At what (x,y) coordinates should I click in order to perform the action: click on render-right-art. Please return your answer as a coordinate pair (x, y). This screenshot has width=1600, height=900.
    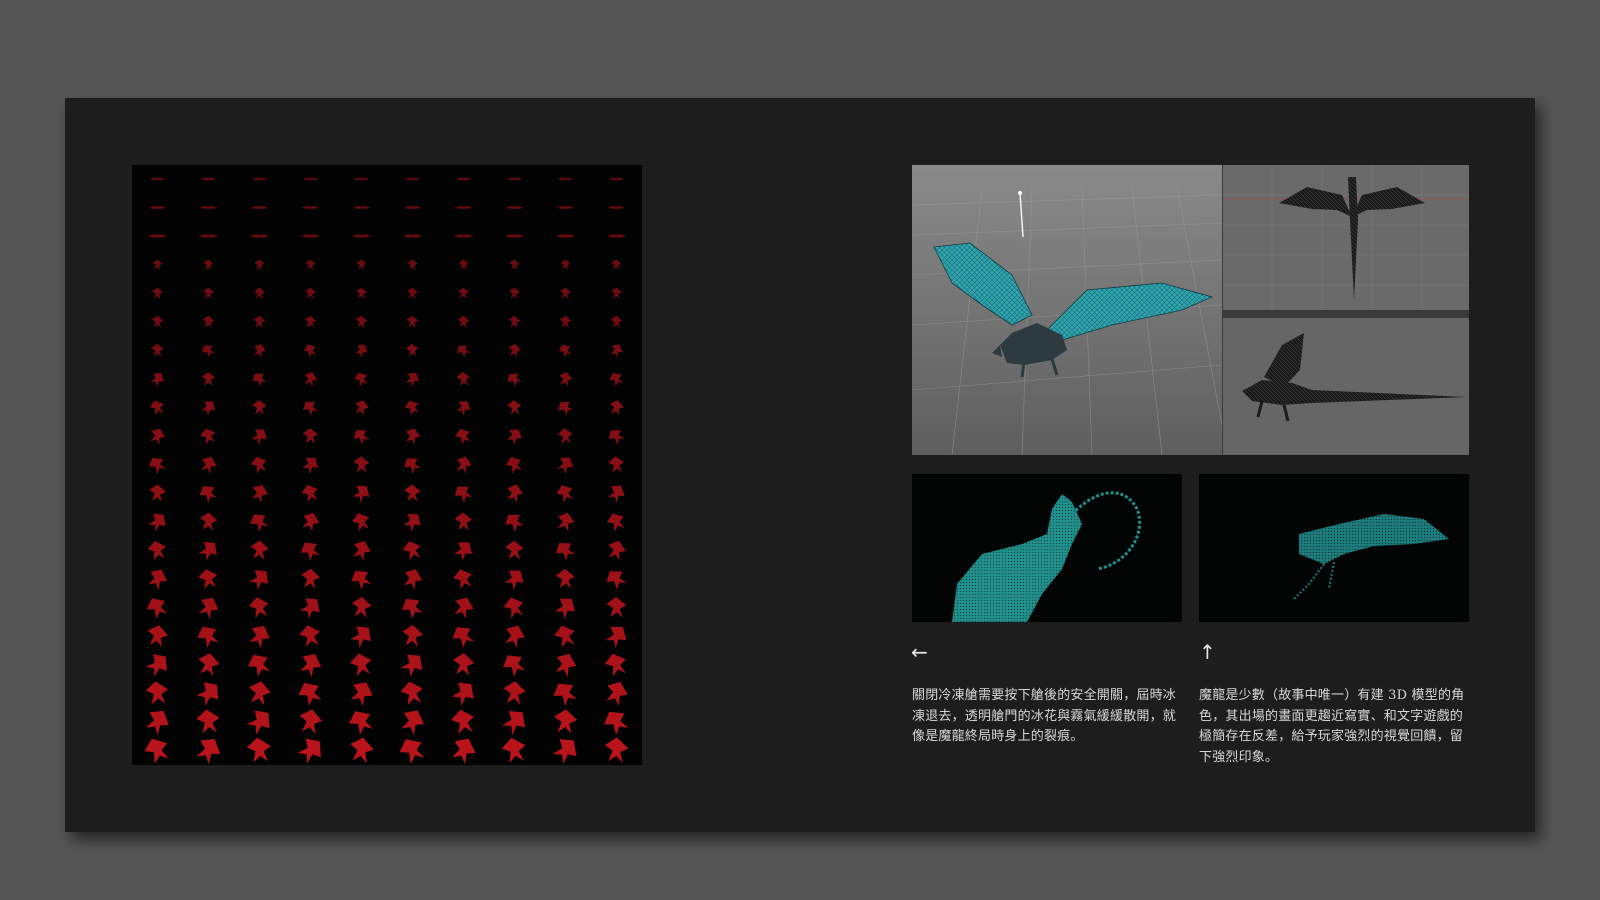
    Looking at the image, I should click on (1371, 557).